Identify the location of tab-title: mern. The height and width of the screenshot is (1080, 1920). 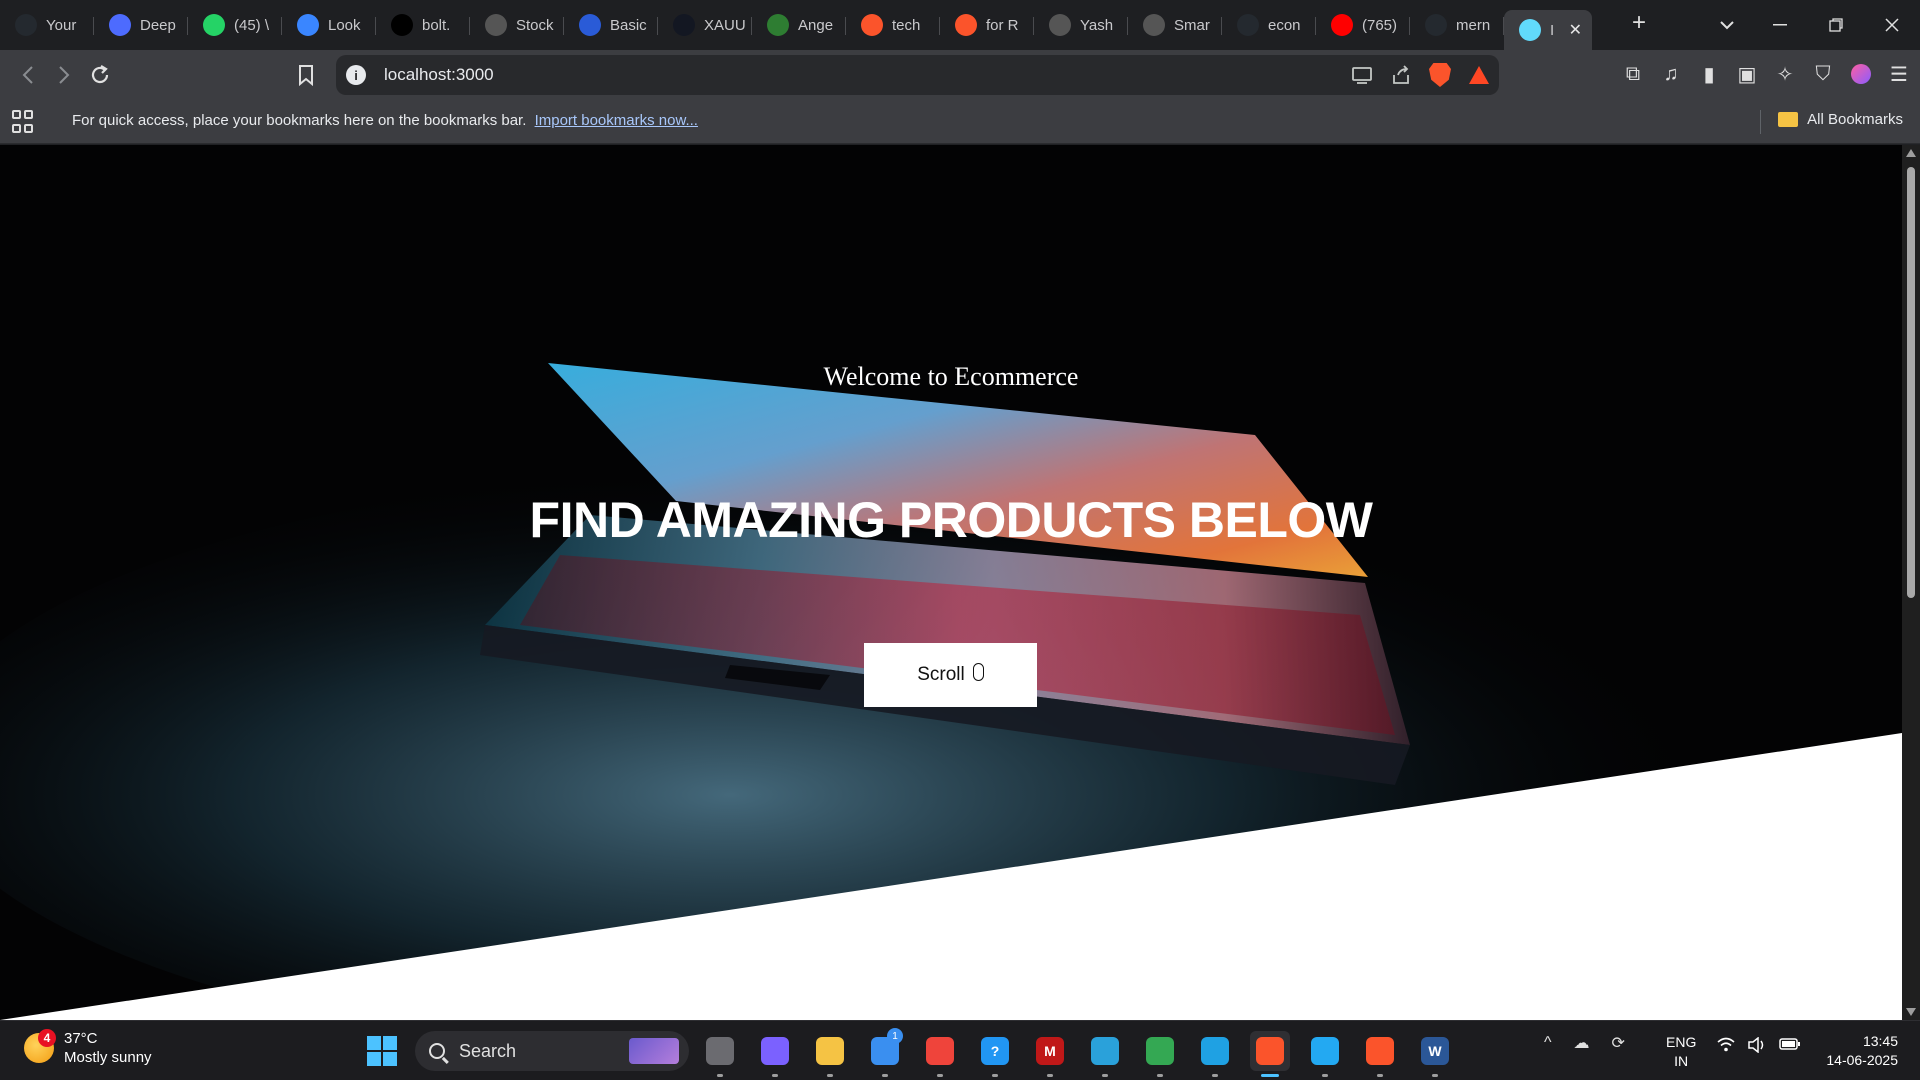
(1473, 25).